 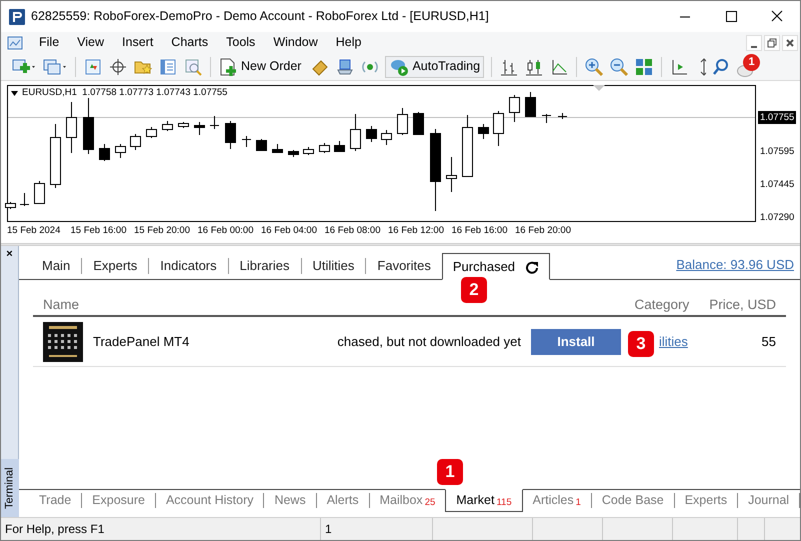 What do you see at coordinates (262, 67) in the screenshot?
I see `new-order-button: New Order` at bounding box center [262, 67].